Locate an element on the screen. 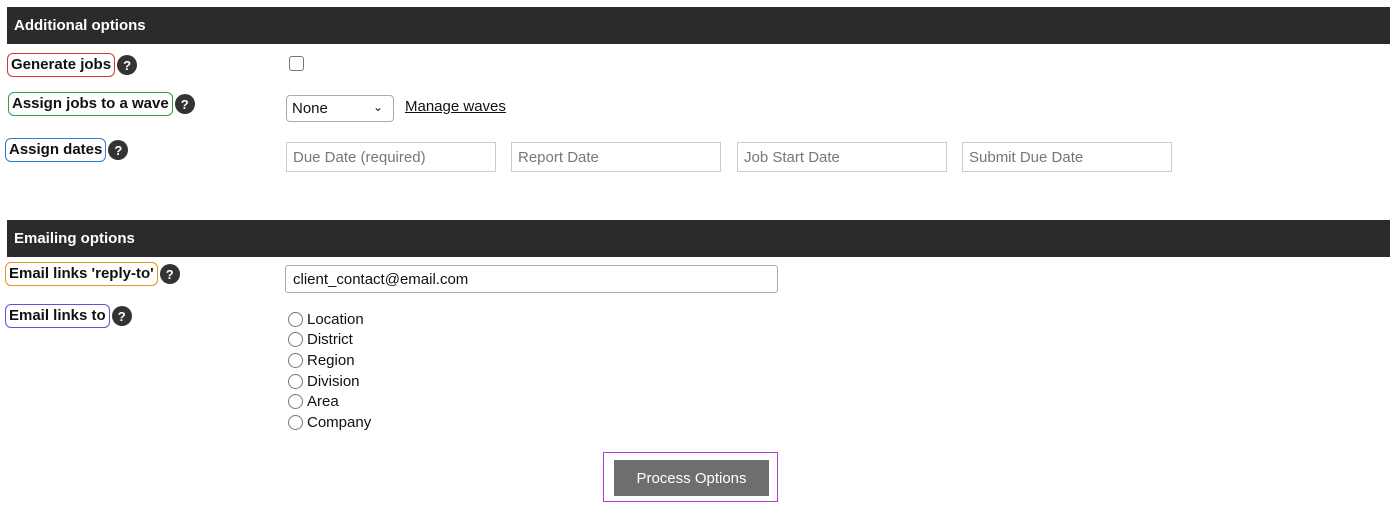 Image resolution: width=1390 pixels, height=512 pixels. radio-label: Area is located at coordinates (323, 402).